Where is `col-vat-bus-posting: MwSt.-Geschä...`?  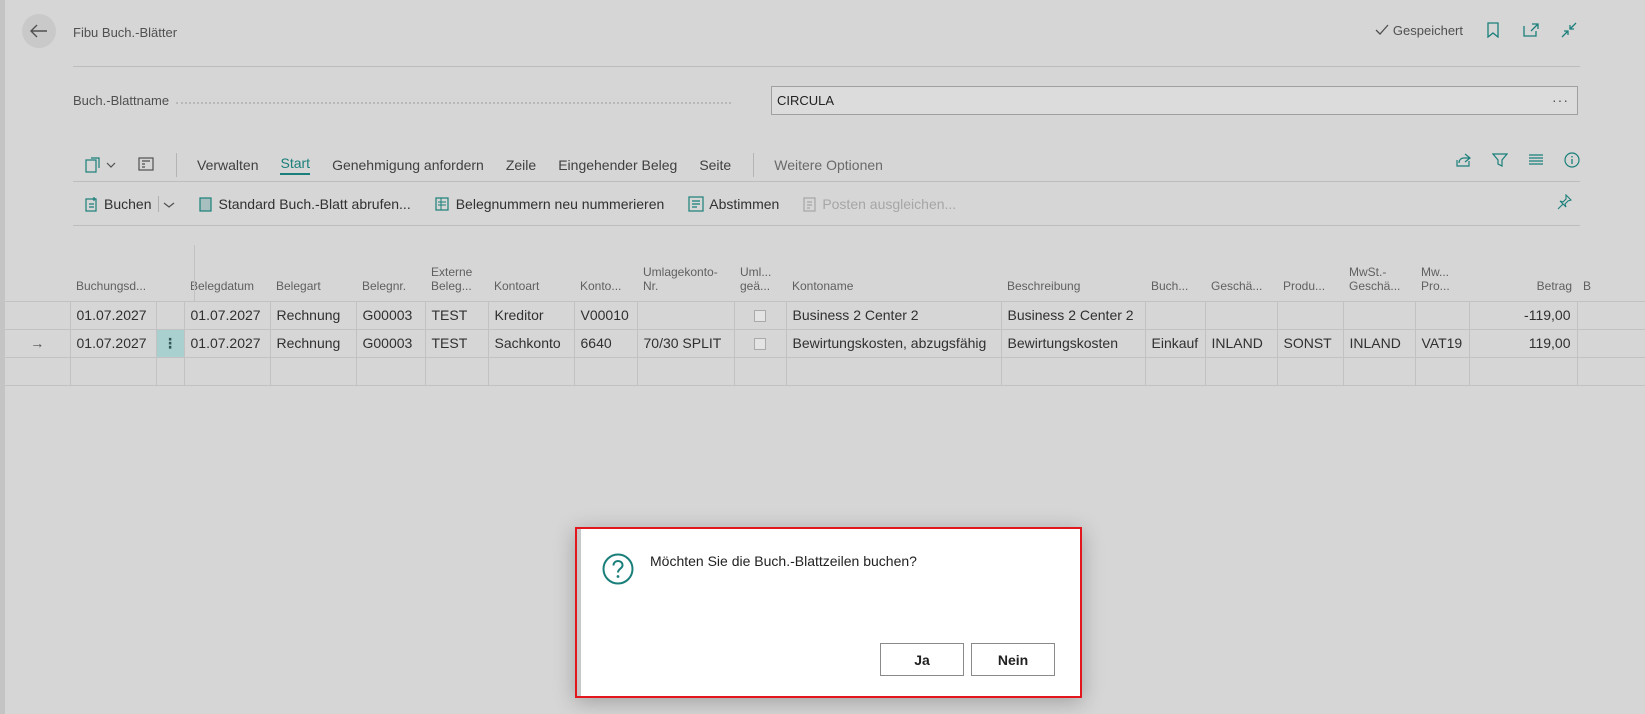 col-vat-bus-posting: MwSt.-Geschä... is located at coordinates (1379, 273).